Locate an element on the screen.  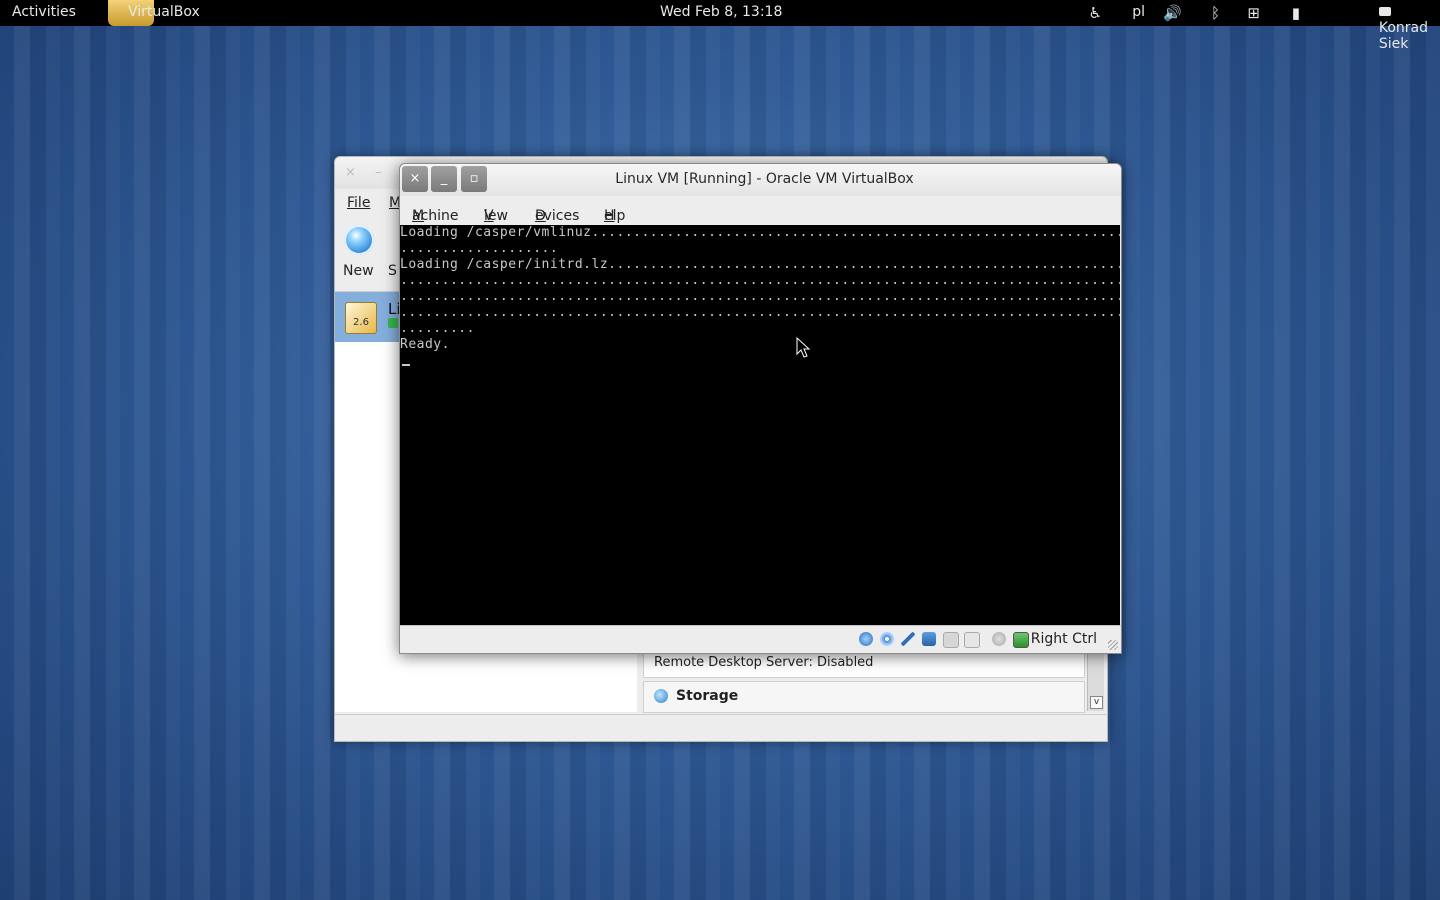
manager-menu-file: File is located at coordinates (358, 203).